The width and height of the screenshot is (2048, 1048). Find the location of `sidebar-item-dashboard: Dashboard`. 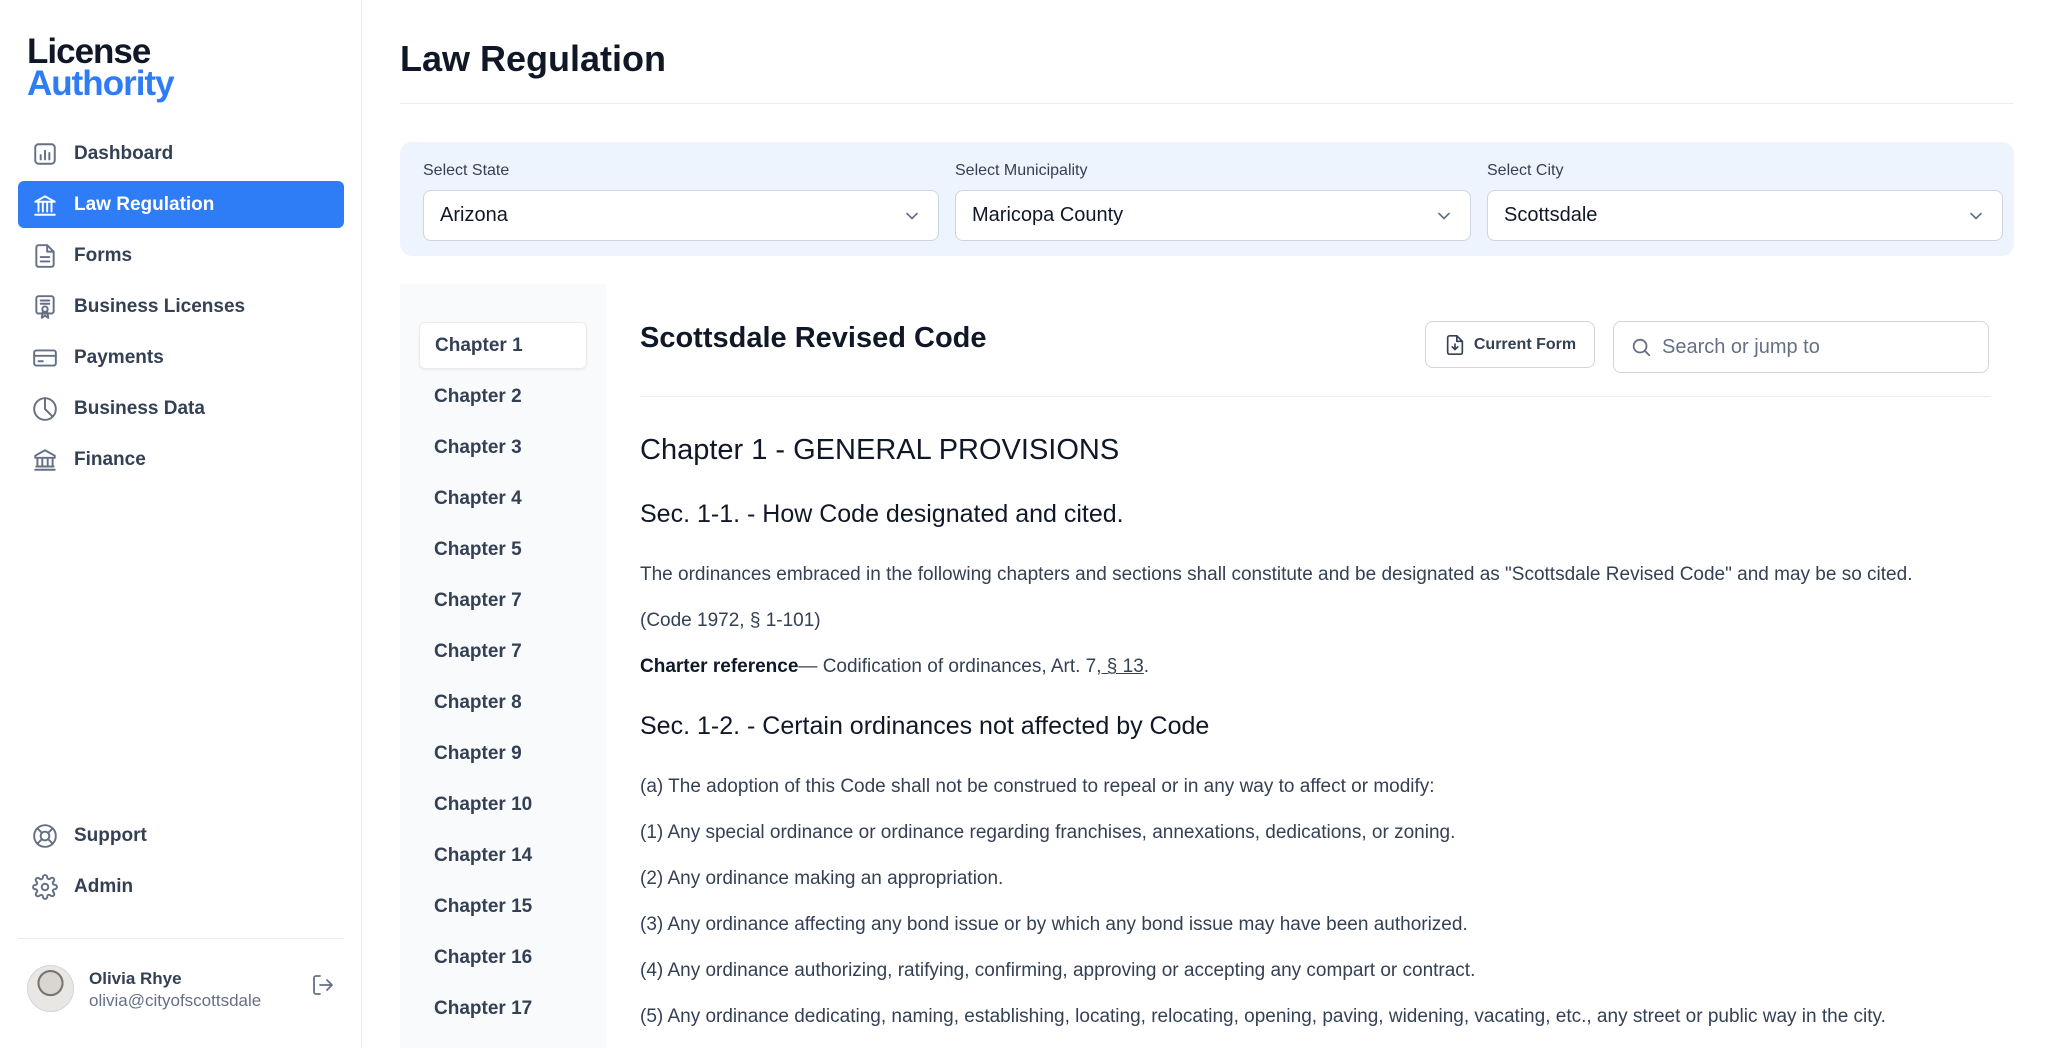

sidebar-item-dashboard: Dashboard is located at coordinates (181, 153).